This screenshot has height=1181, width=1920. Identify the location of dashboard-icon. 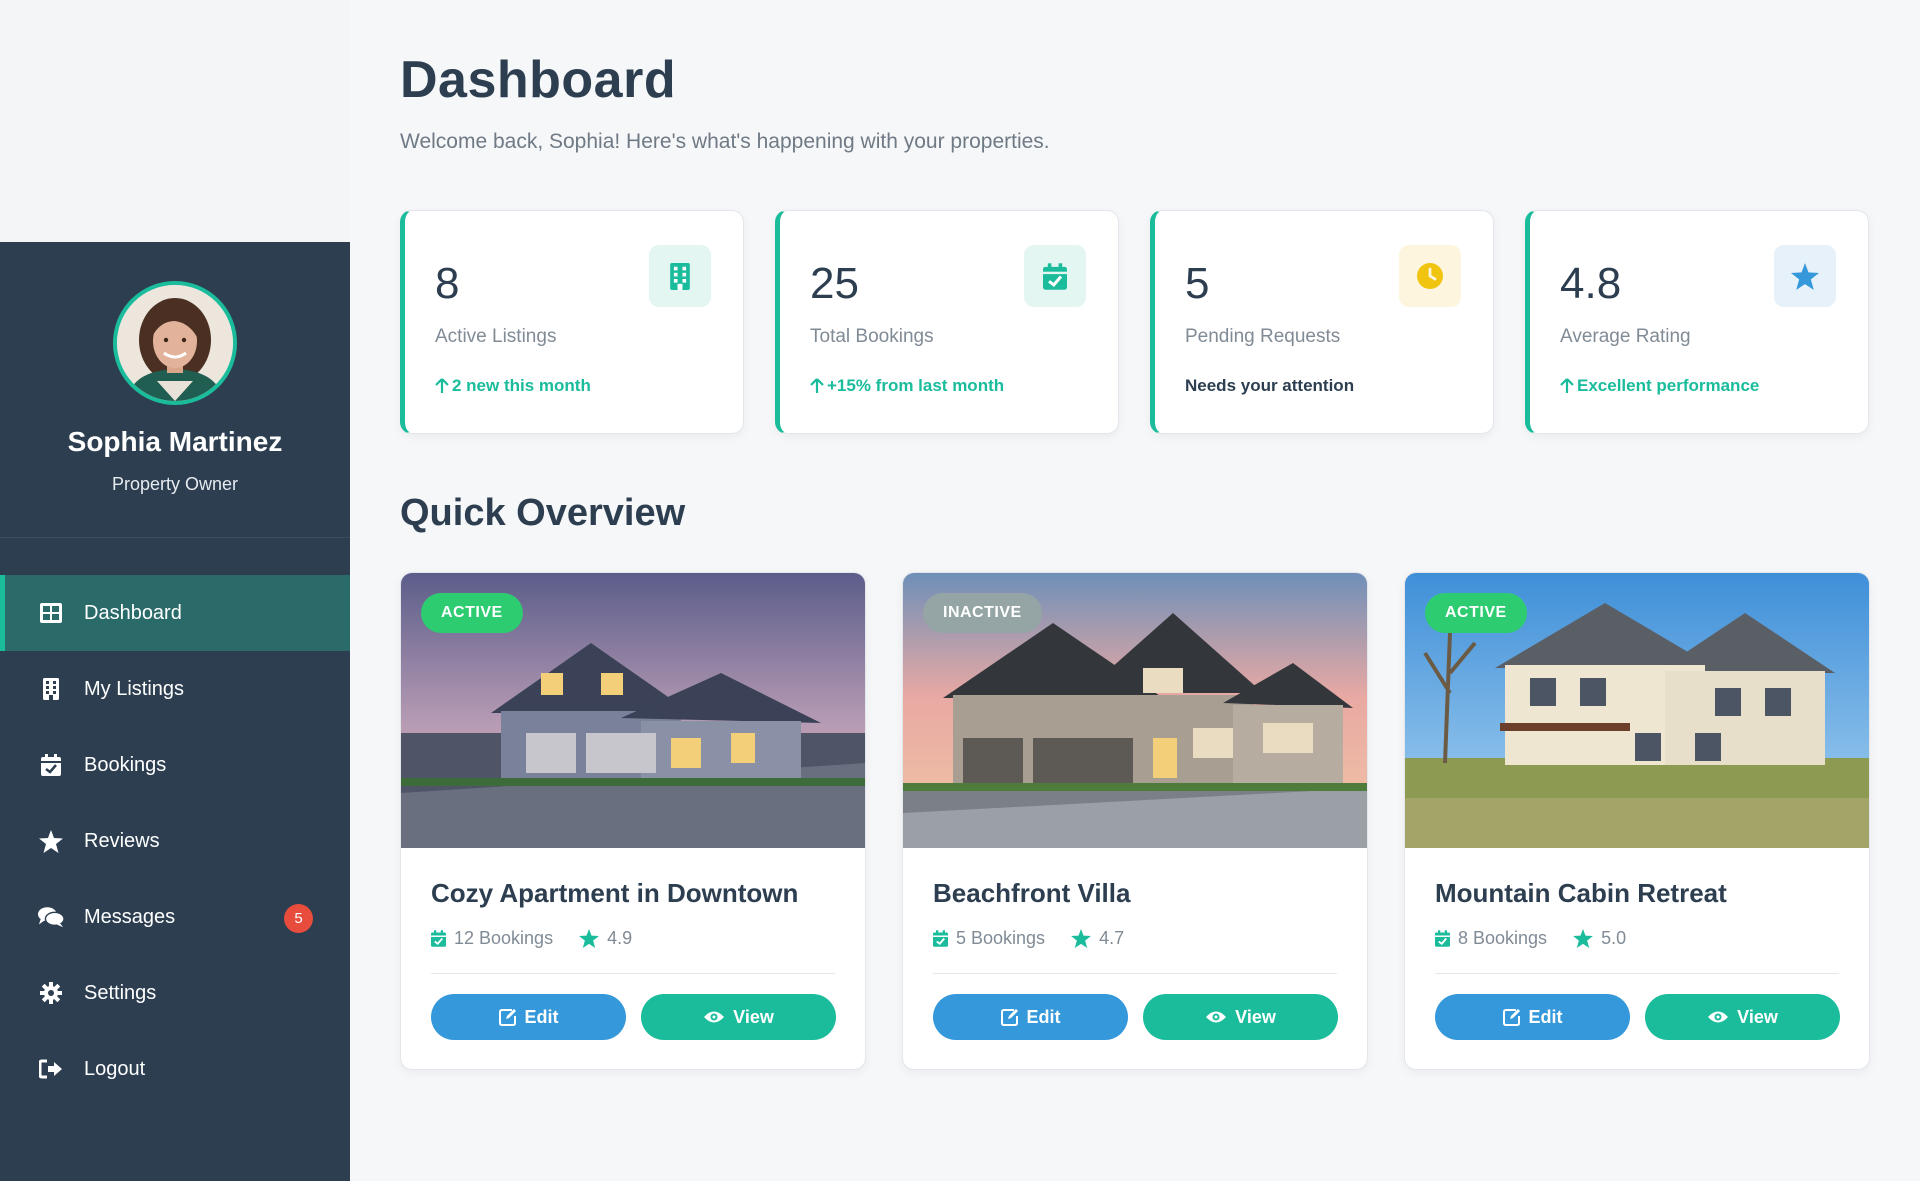
(51, 613).